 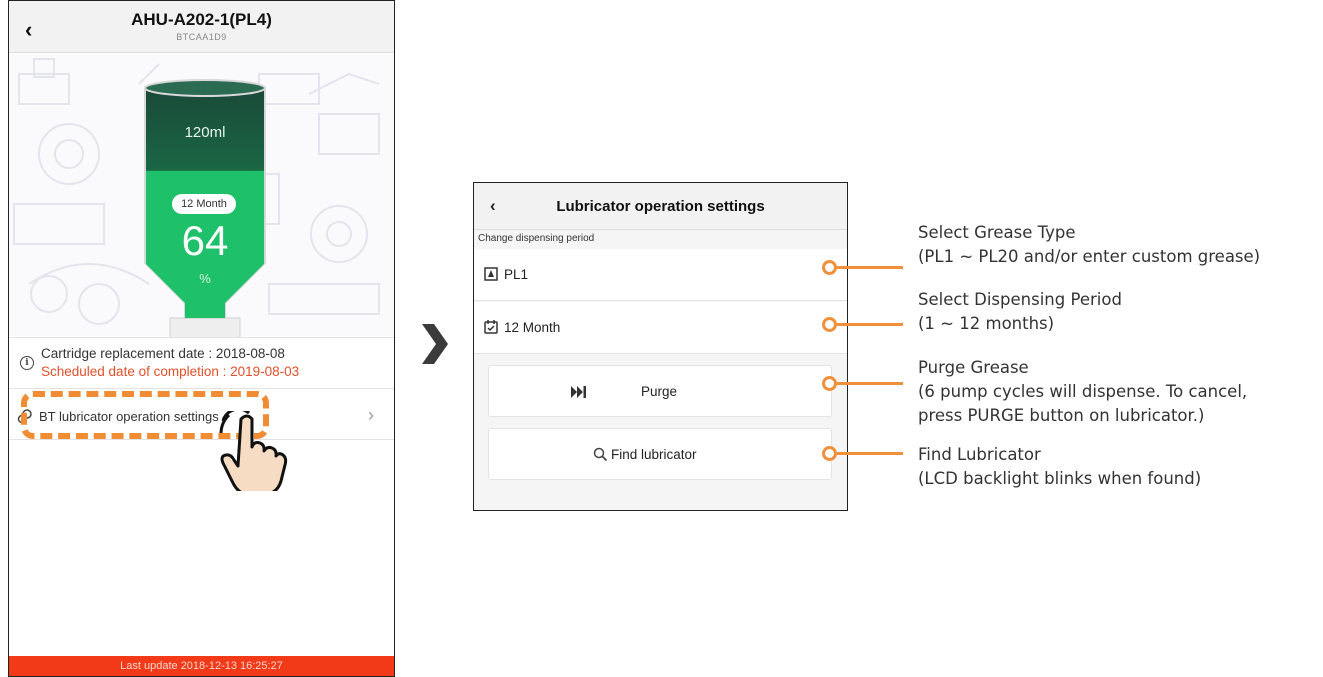 What do you see at coordinates (204, 204) in the screenshot?
I see `period-badge: 12 Month` at bounding box center [204, 204].